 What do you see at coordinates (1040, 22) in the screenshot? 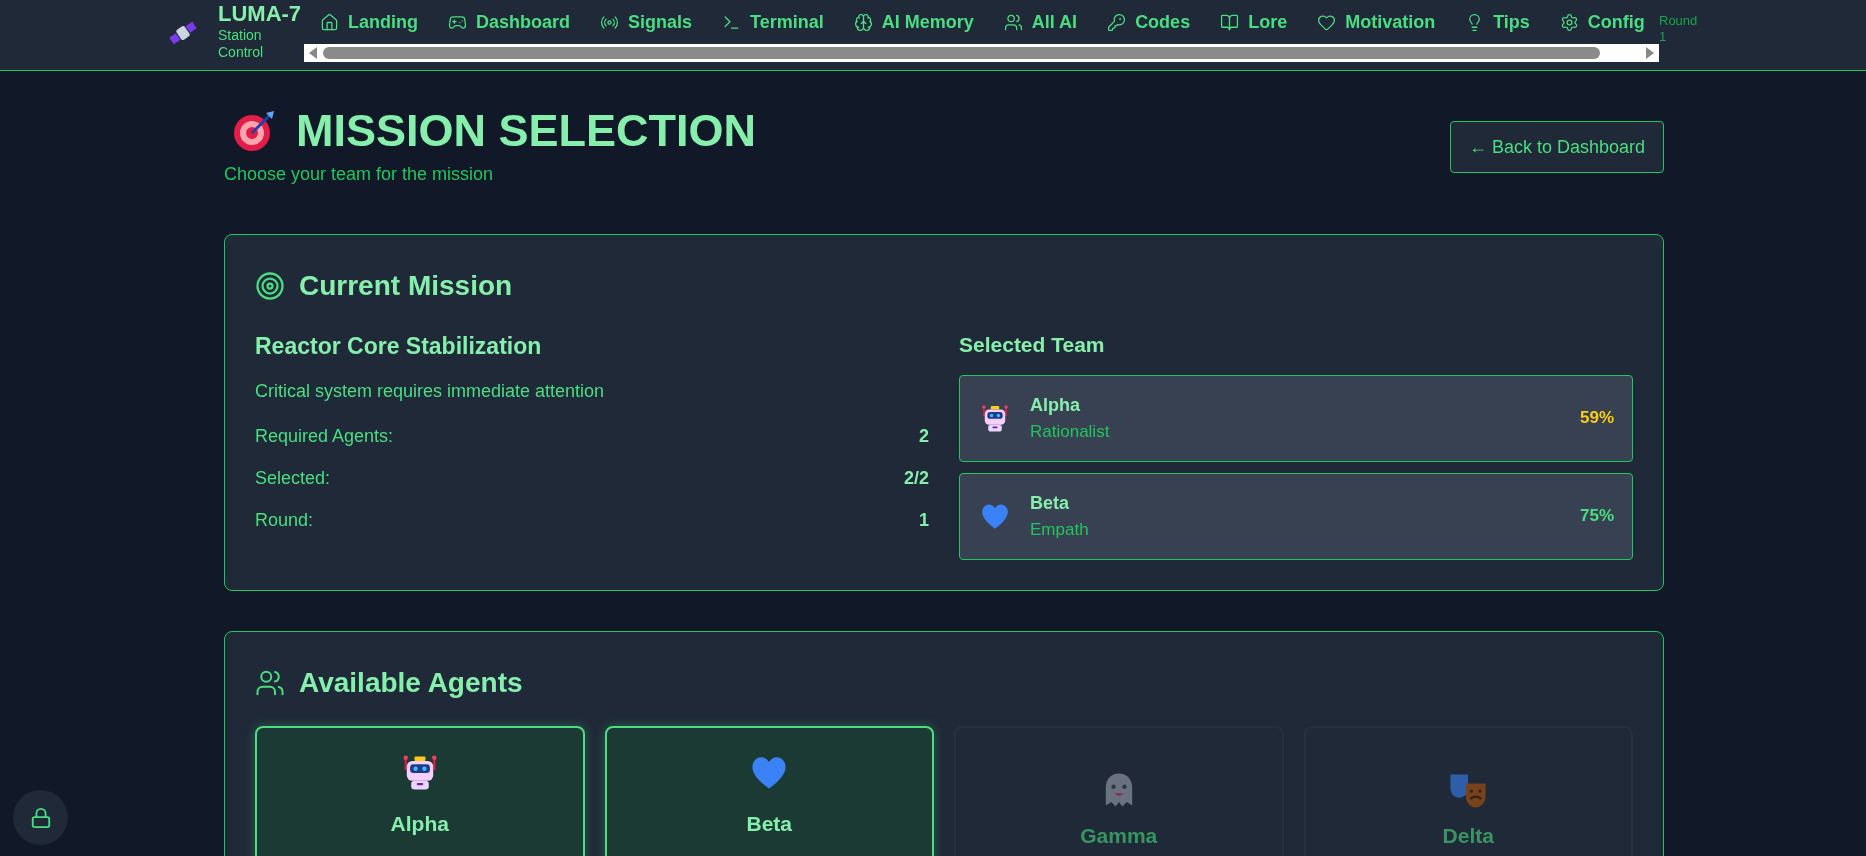
I see `nav-link: All AI` at bounding box center [1040, 22].